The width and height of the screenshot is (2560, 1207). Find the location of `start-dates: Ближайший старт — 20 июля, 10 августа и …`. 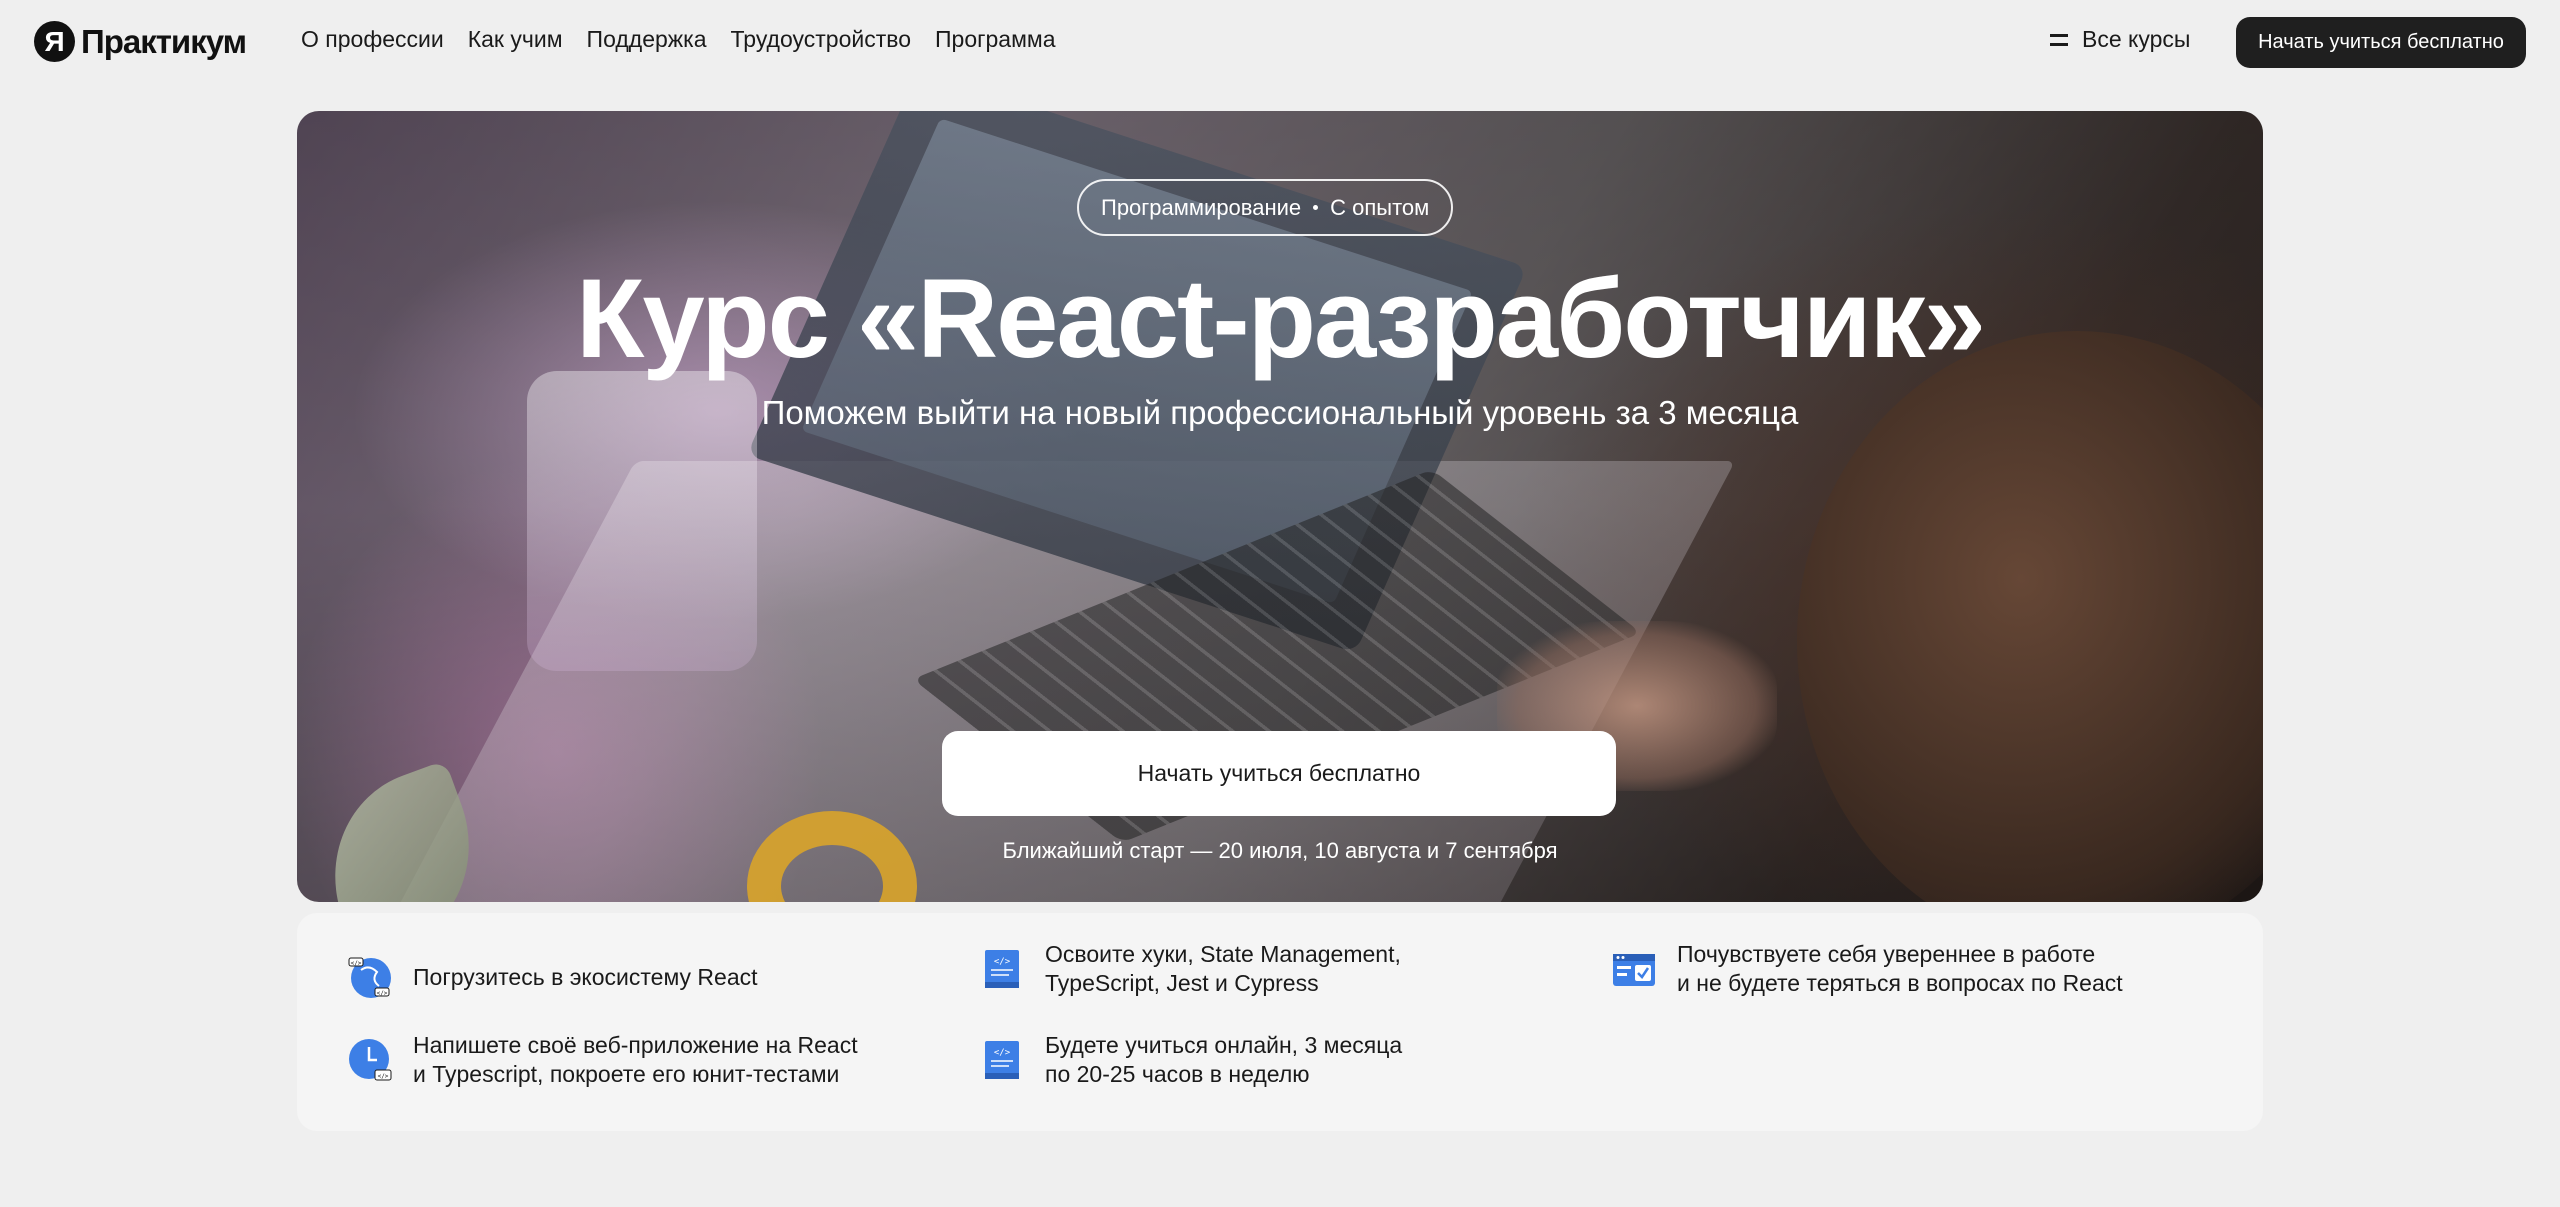

start-dates: Ближайший старт — 20 июля, 10 августа и … is located at coordinates (1280, 850).